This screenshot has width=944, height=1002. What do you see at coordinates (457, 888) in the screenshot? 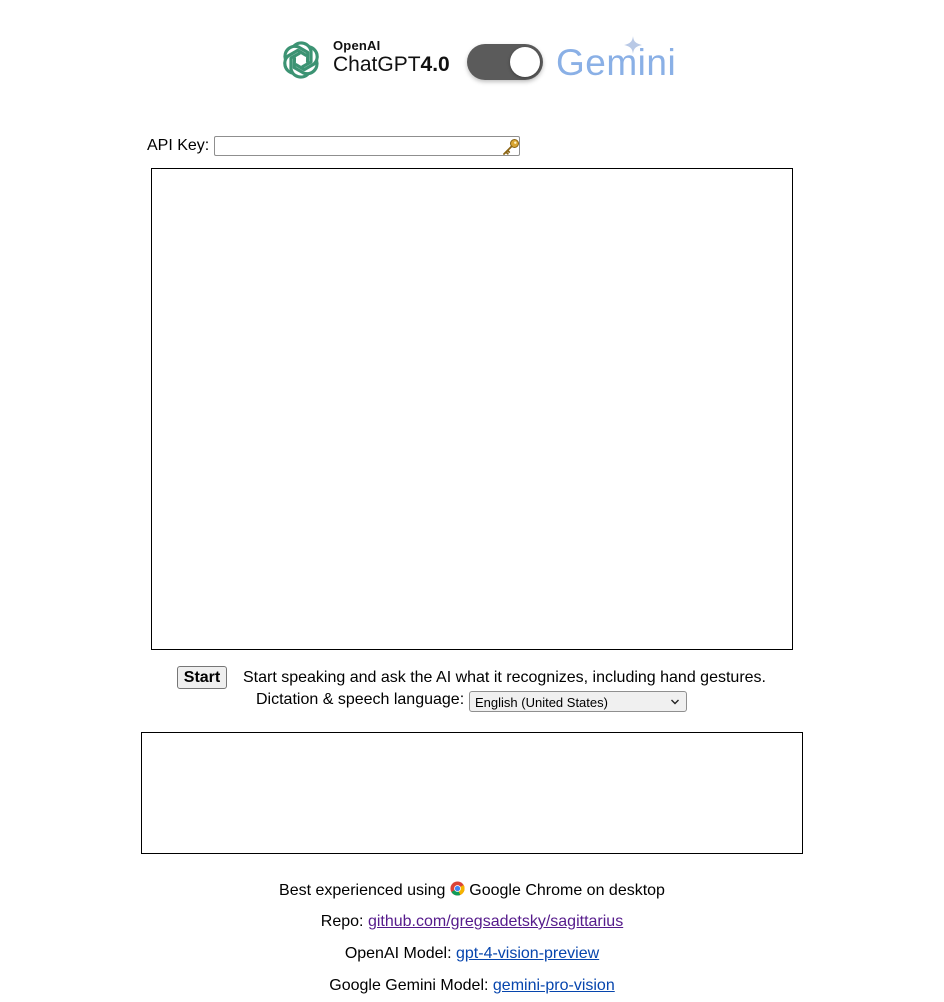
I see `chrome-icon` at bounding box center [457, 888].